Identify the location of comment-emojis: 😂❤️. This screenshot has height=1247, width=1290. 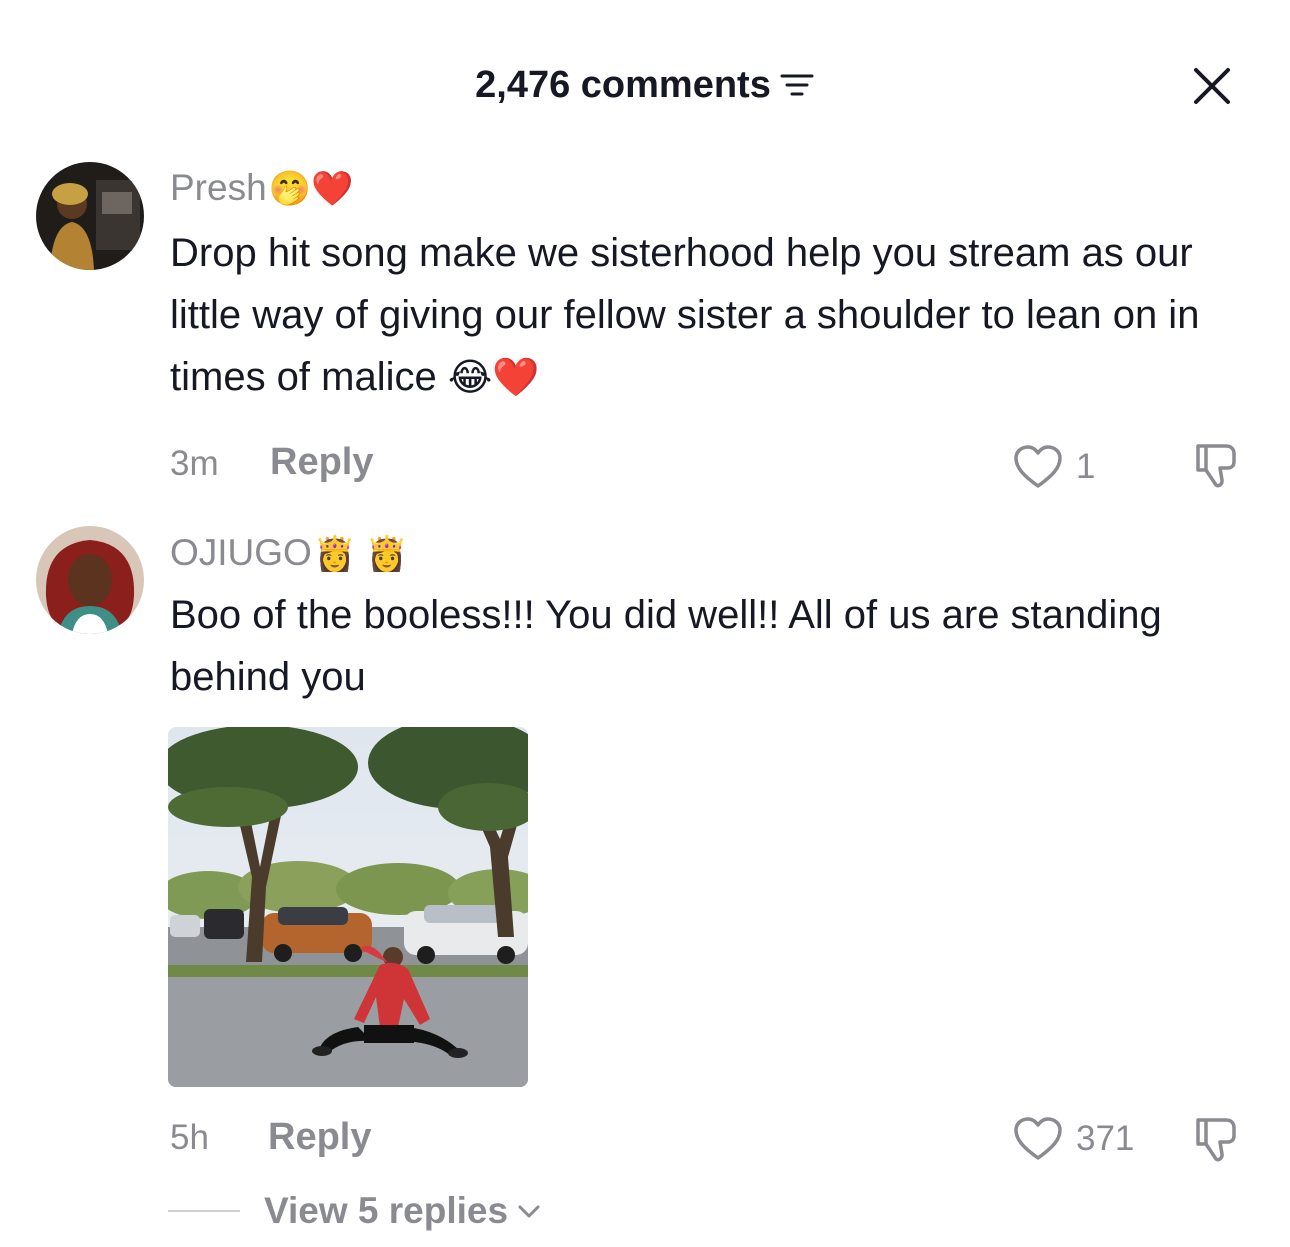
(493, 378).